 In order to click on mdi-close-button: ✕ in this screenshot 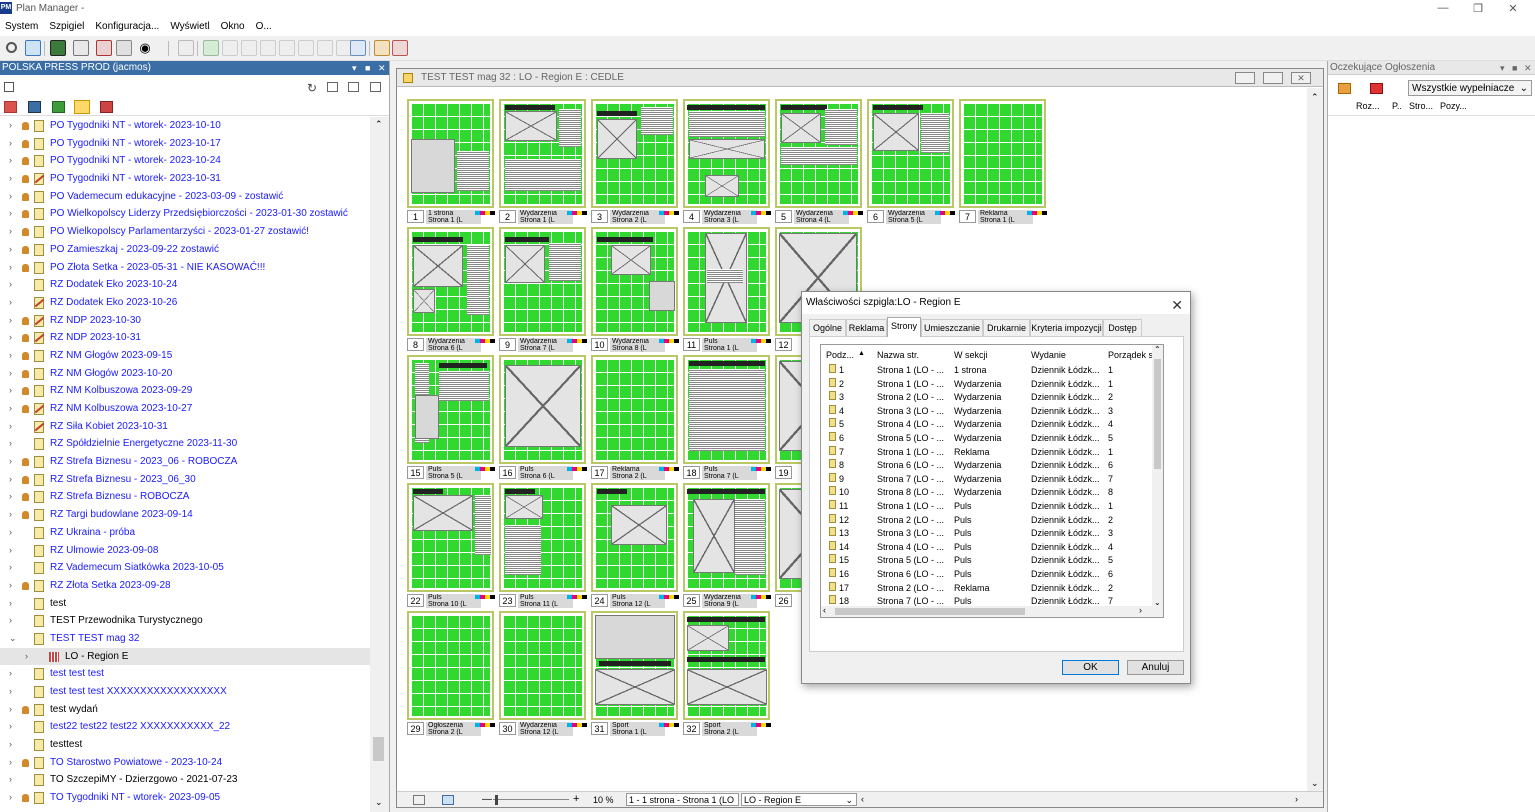, I will do `click(1301, 78)`.